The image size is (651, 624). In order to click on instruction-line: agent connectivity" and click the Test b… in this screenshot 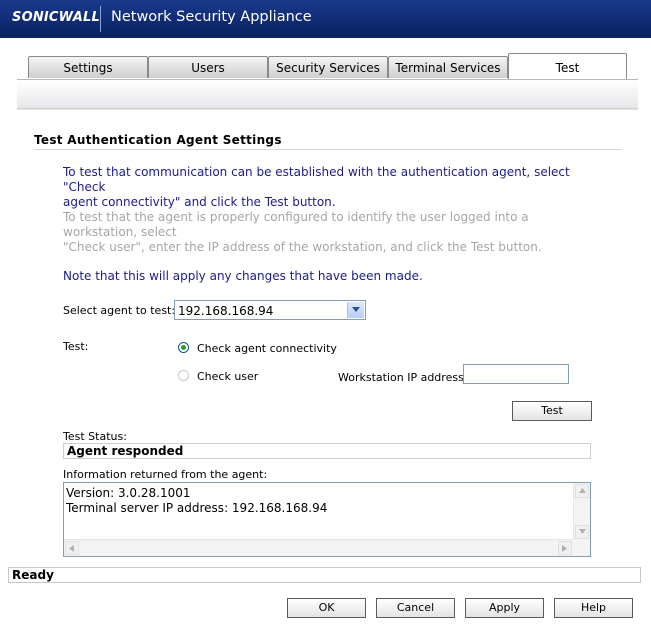, I will do `click(199, 202)`.